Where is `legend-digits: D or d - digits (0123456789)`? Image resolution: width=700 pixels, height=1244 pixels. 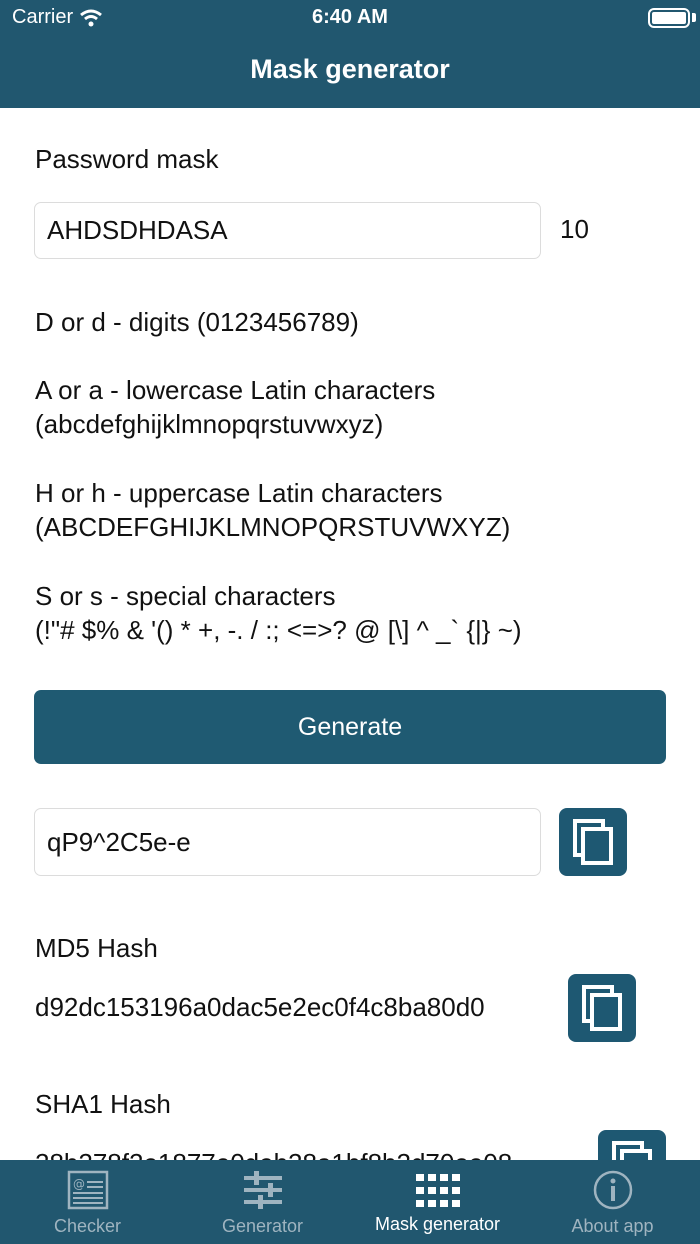 legend-digits: D or d - digits (0123456789) is located at coordinates (197, 322).